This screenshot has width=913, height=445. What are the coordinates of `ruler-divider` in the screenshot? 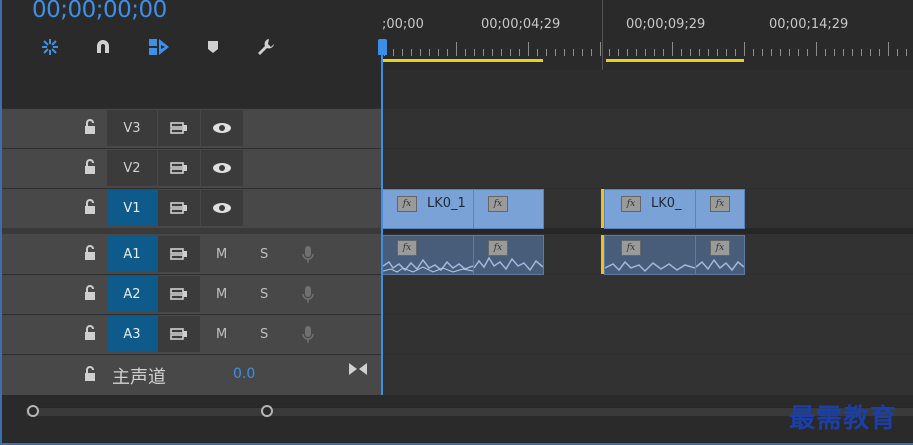 It's located at (602, 35).